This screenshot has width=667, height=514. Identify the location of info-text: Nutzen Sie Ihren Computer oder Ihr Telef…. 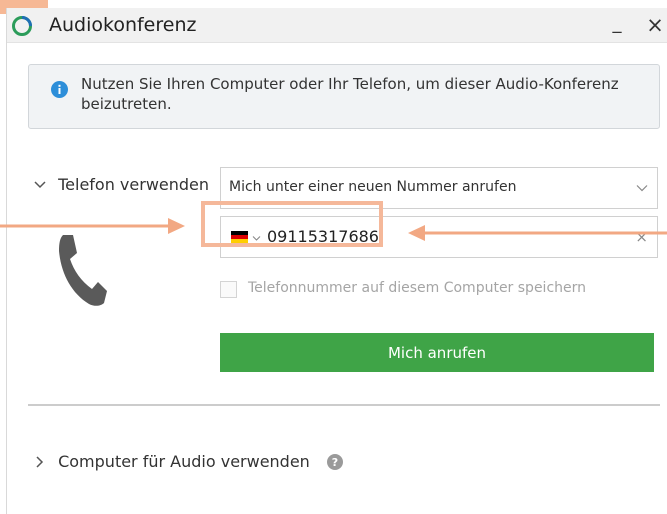
(350, 94).